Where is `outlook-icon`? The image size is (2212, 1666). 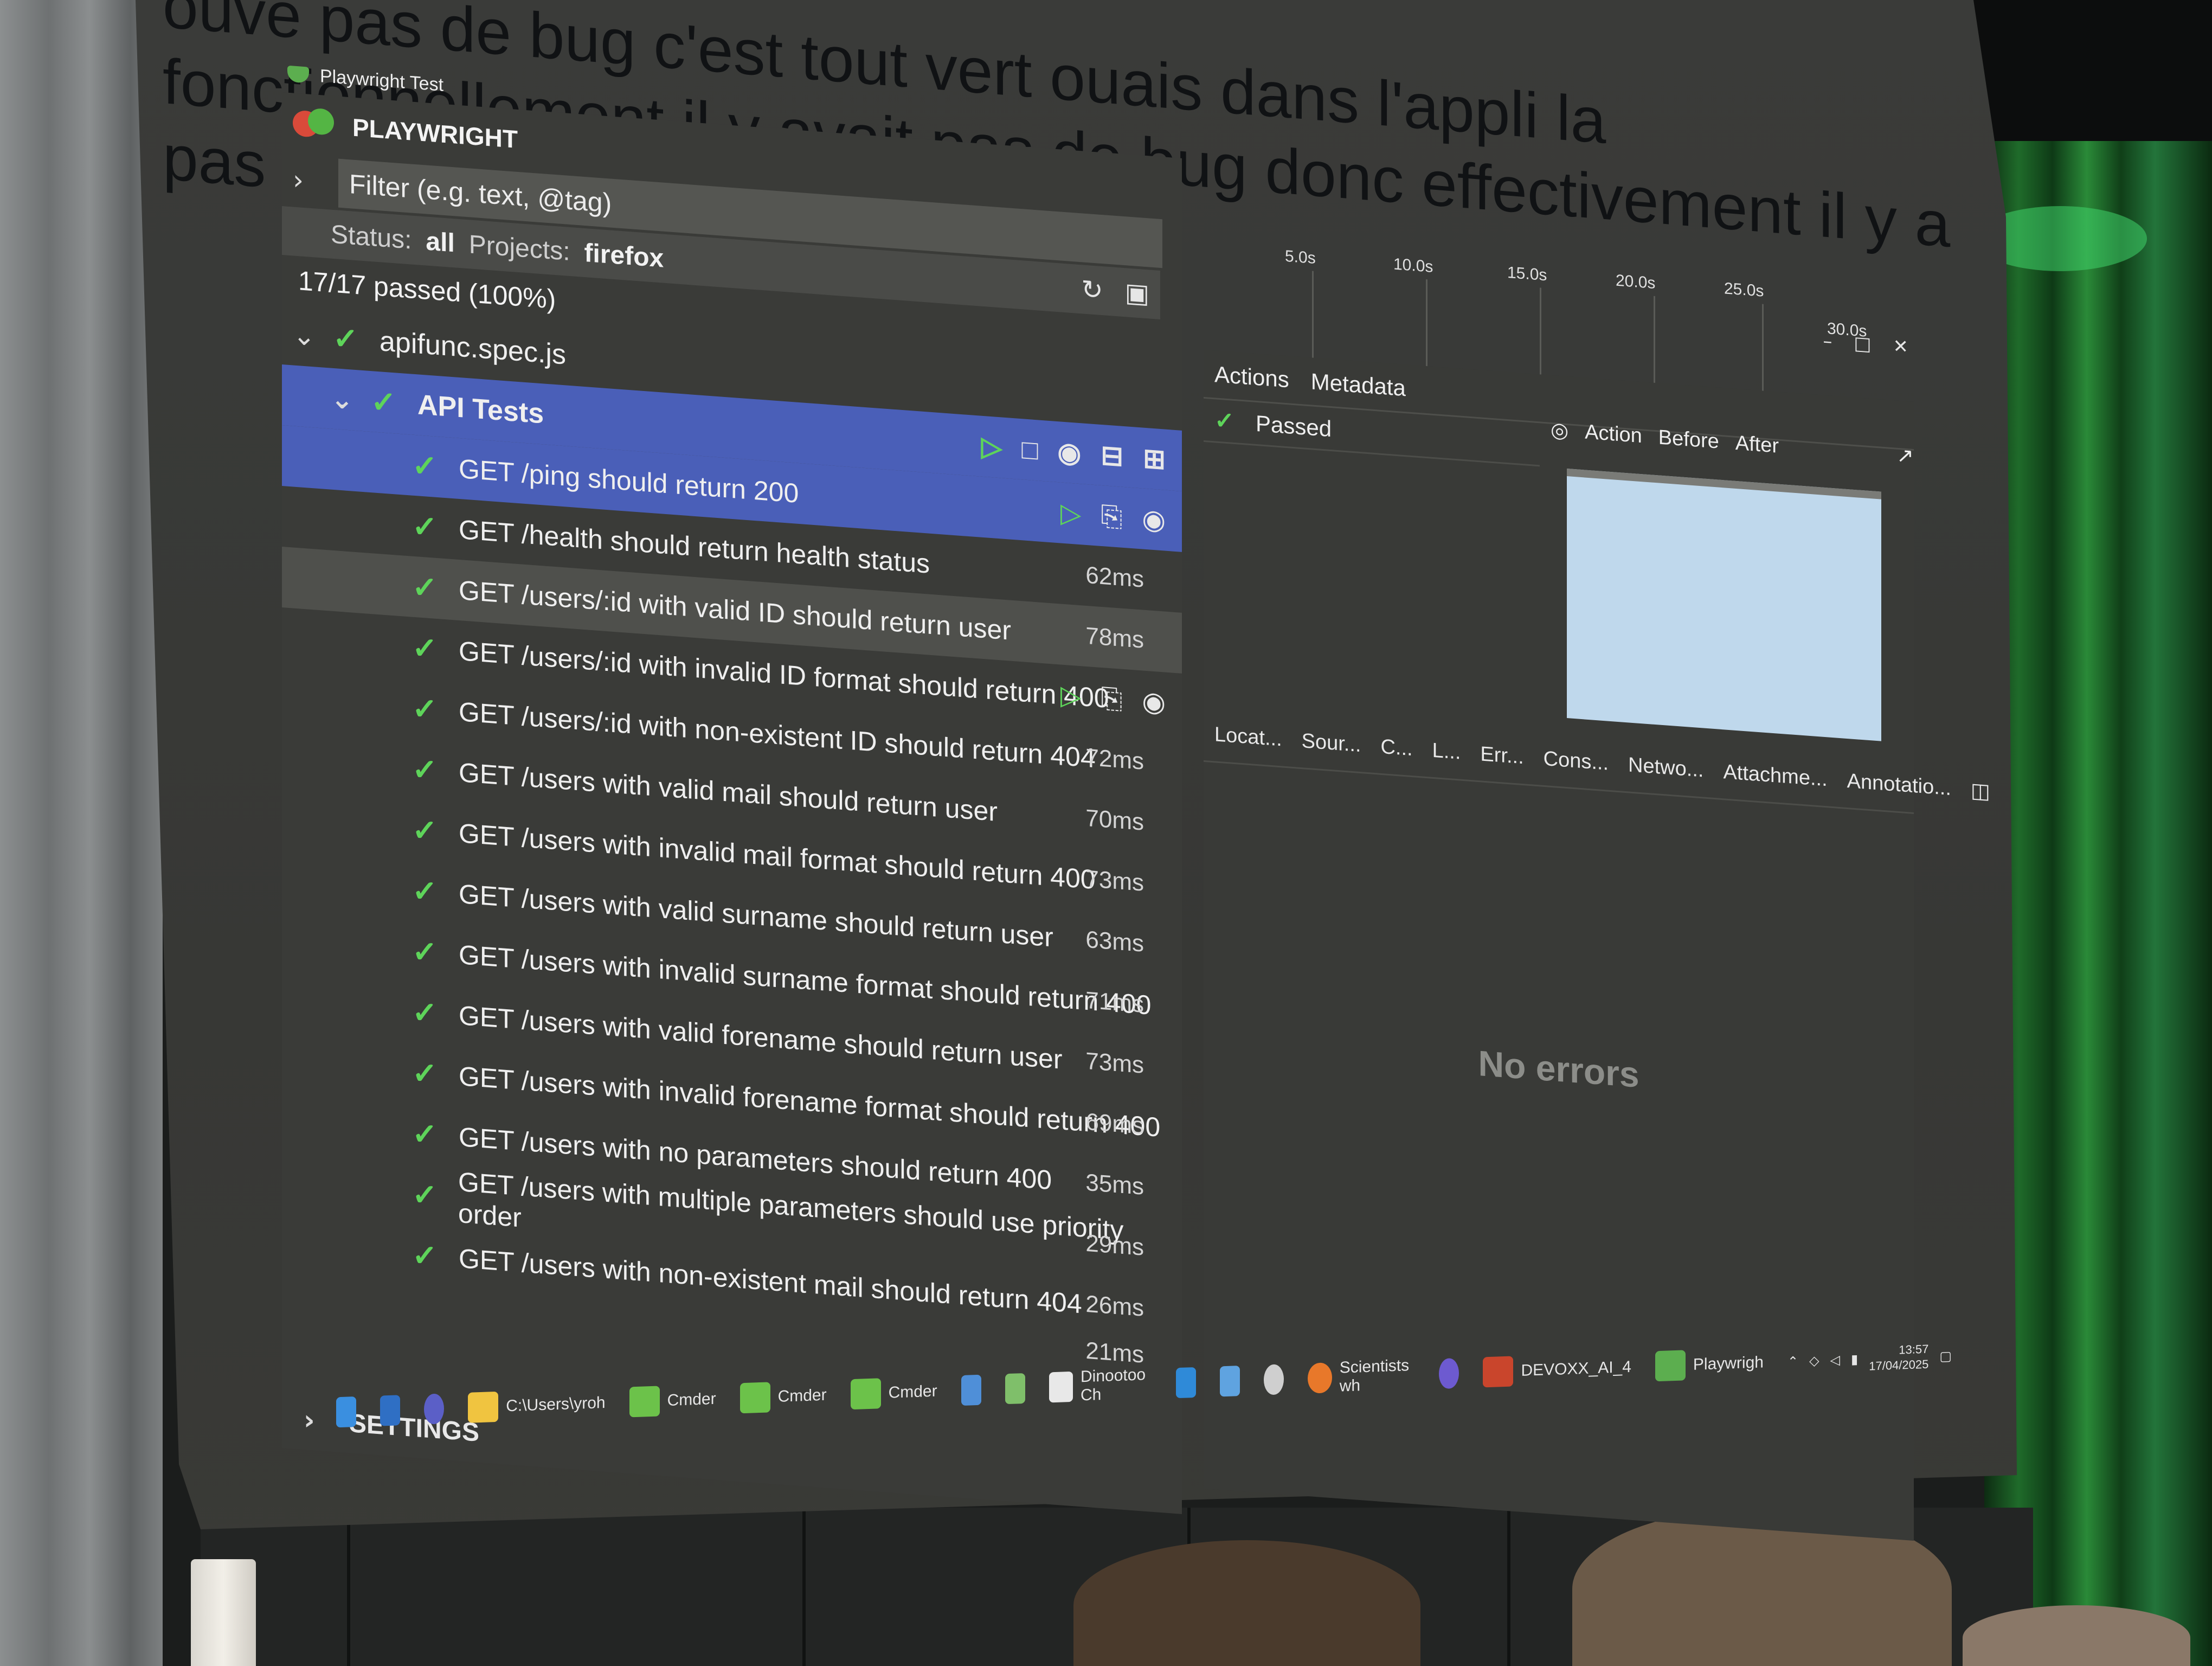
outlook-icon is located at coordinates (390, 1410).